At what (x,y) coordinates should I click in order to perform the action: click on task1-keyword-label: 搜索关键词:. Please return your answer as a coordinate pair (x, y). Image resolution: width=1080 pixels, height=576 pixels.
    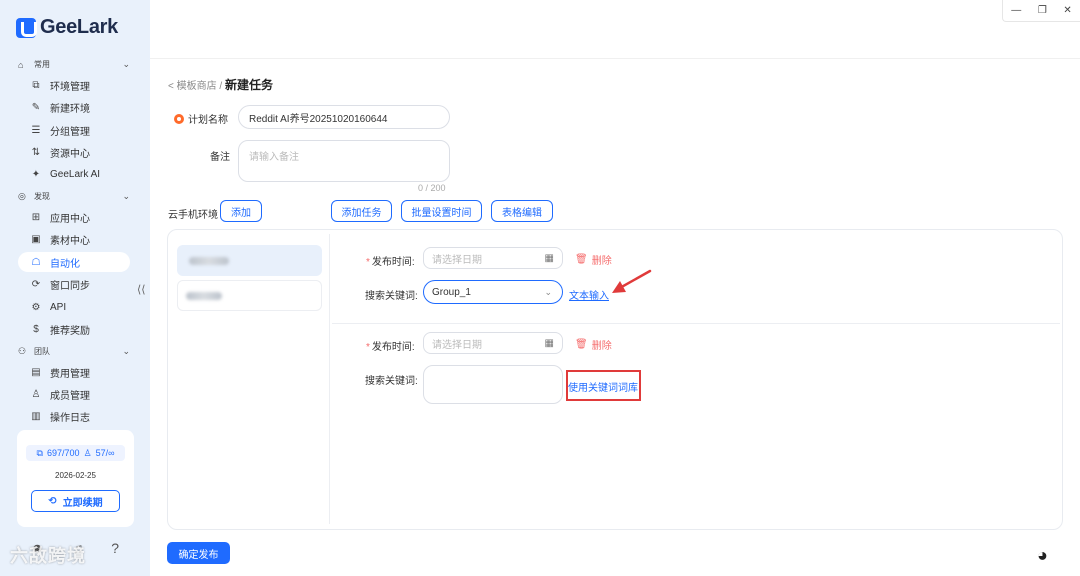
    Looking at the image, I should click on (391, 296).